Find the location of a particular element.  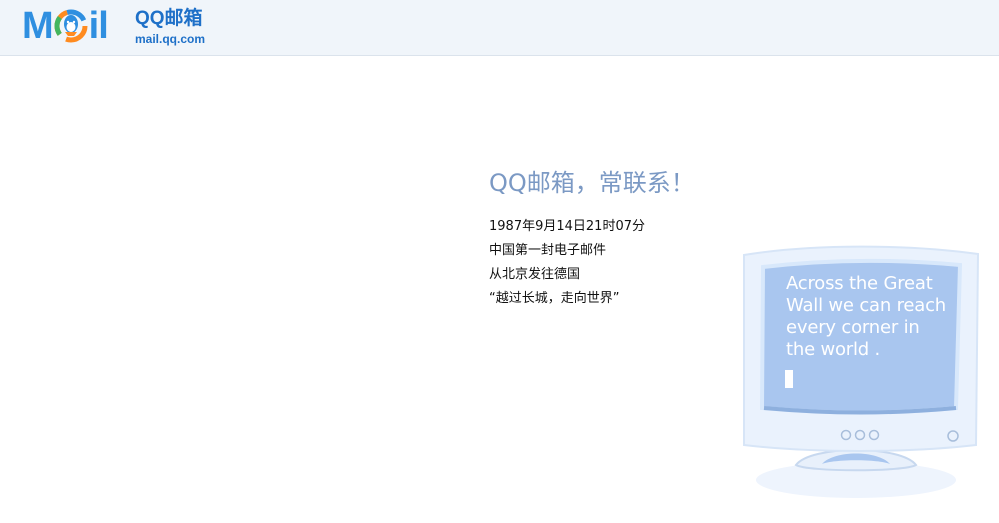

story-route: 从北京发往德国 is located at coordinates (535, 274).